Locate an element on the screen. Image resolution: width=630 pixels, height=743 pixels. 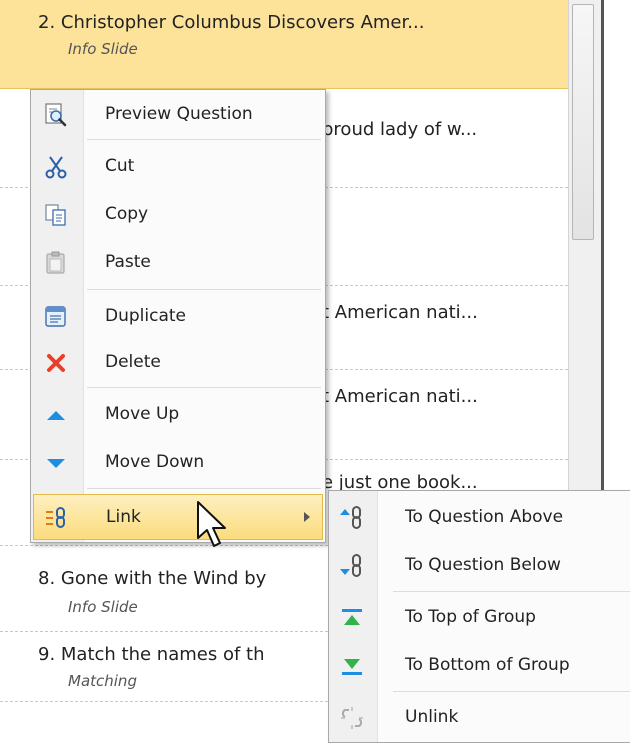
submenu-item-to-bottom-of-group: To Bottom of Group is located at coordinates (480, 666).